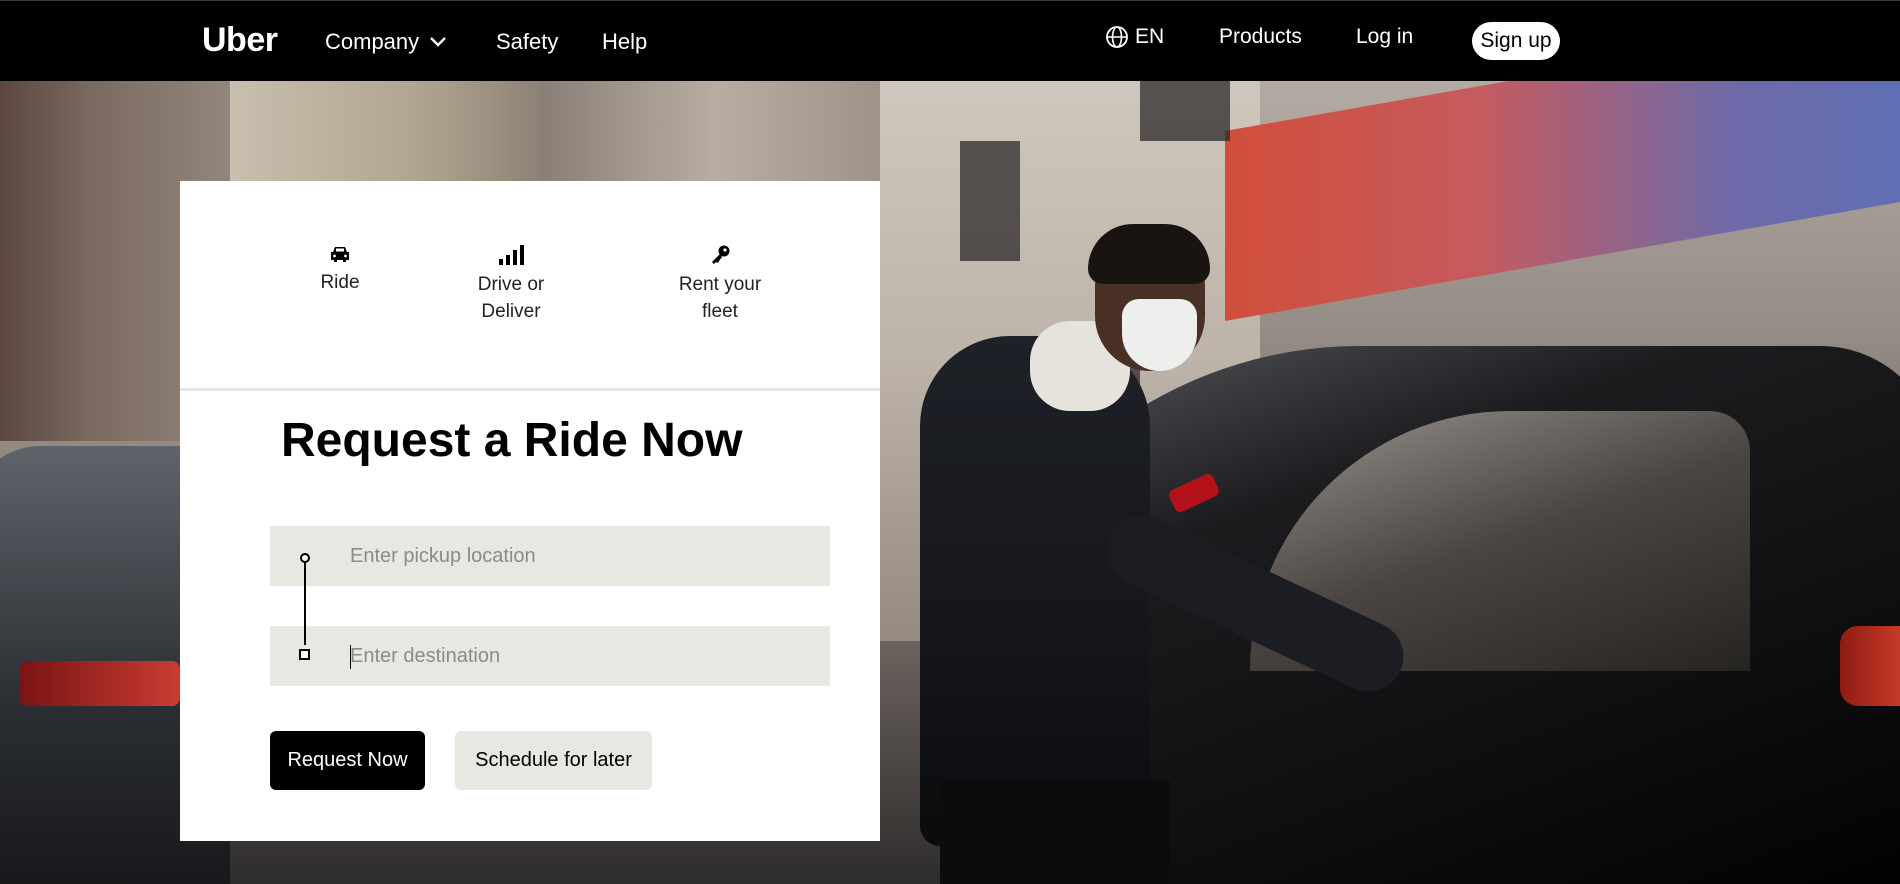 Image resolution: width=1900 pixels, height=884 pixels. What do you see at coordinates (511, 298) in the screenshot?
I see `tab-drive-label: Drive or Deliver` at bounding box center [511, 298].